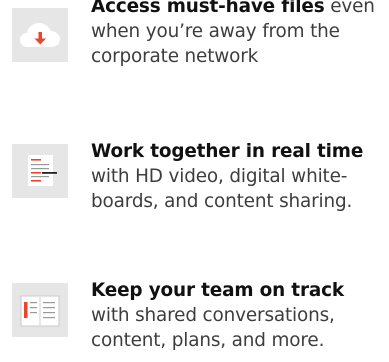  Describe the element at coordinates (215, 31) in the screenshot. I see `feature-access-files-body-2: when you’re away from the` at that location.